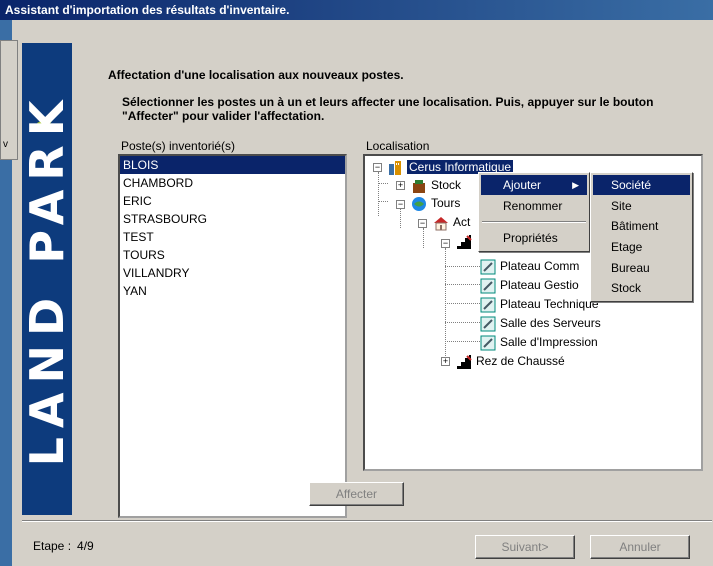 This screenshot has height=566, width=713. What do you see at coordinates (367, 521) in the screenshot?
I see `footer-divider` at bounding box center [367, 521].